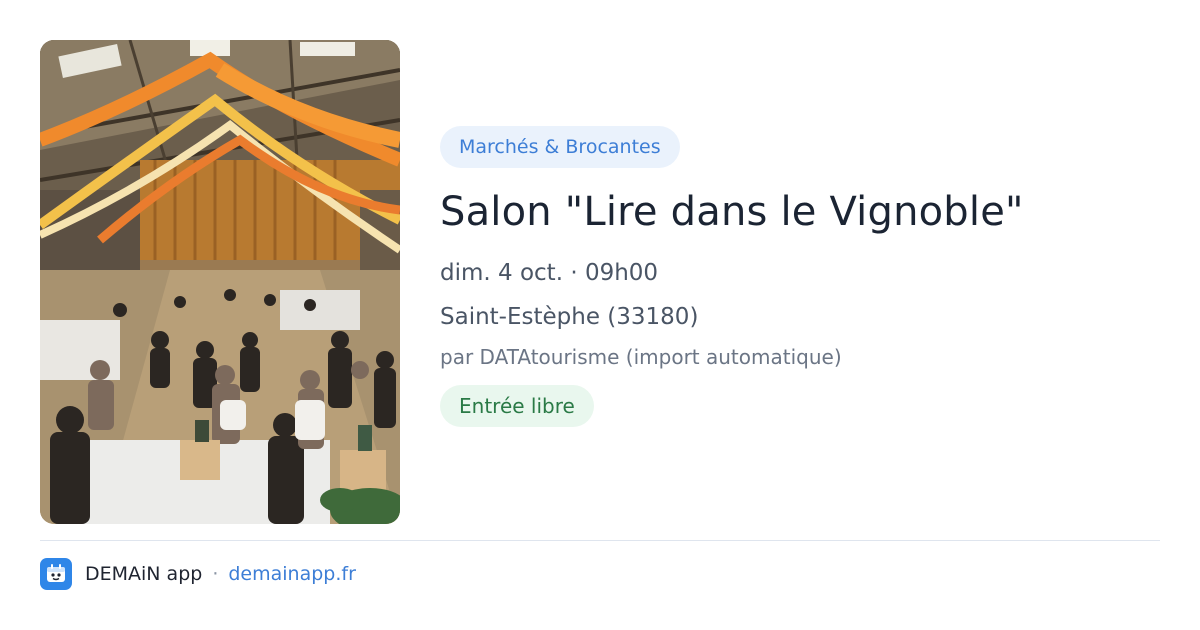  Describe the element at coordinates (56, 574) in the screenshot. I see `demain-app-icon` at that location.